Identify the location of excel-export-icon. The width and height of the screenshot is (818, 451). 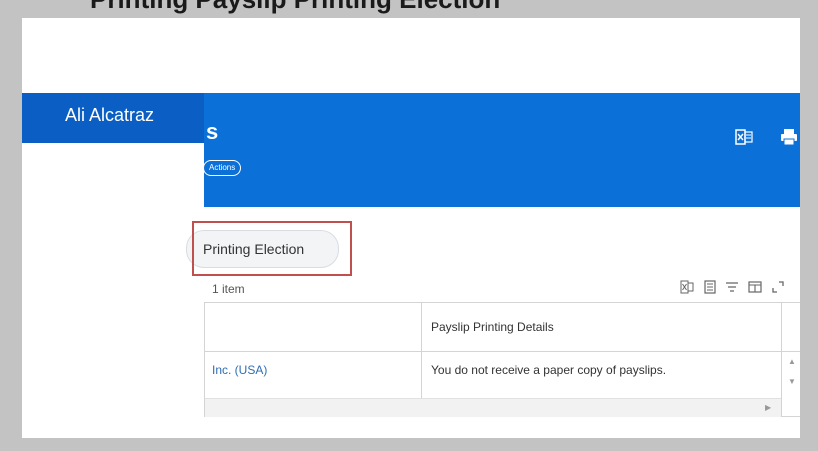
(687, 287).